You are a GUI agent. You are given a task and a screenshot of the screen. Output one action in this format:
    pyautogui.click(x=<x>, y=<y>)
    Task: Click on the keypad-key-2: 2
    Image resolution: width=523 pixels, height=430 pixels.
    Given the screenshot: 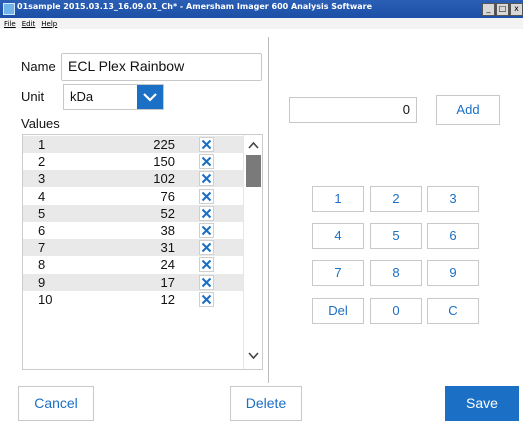 What is the action you would take?
    pyautogui.click(x=396, y=199)
    